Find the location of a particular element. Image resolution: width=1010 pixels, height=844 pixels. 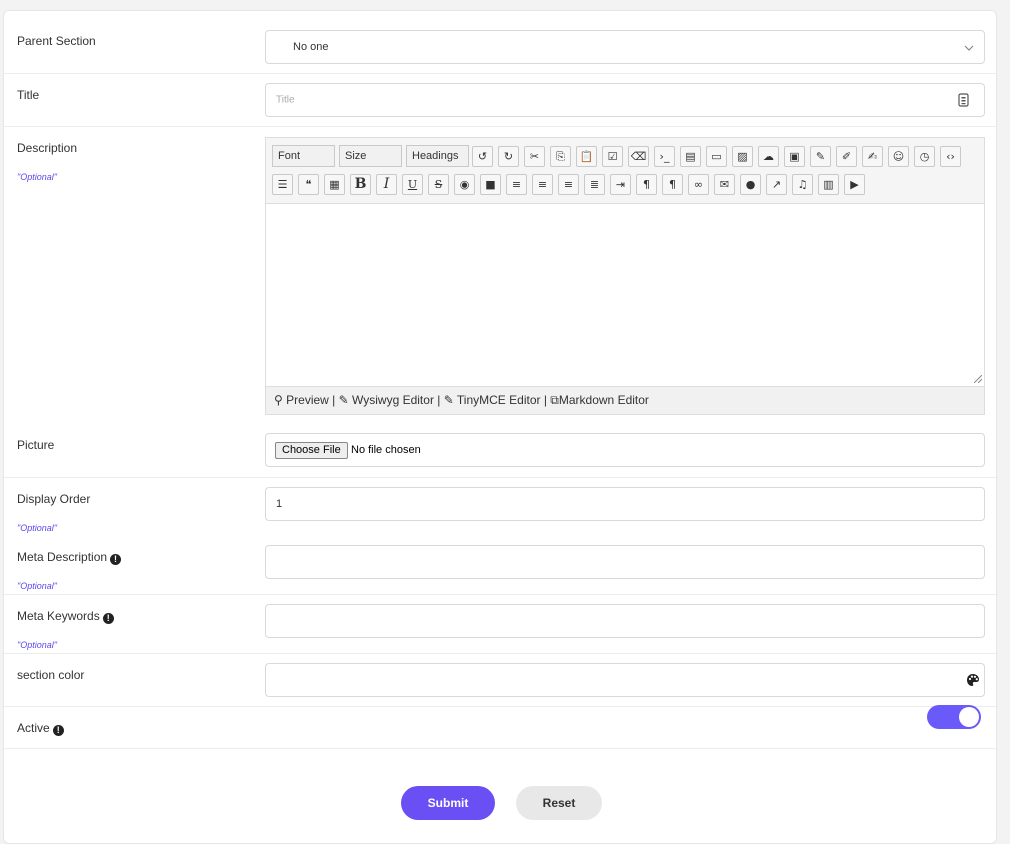

preview-link: ⚲ Preview | is located at coordinates (304, 400).